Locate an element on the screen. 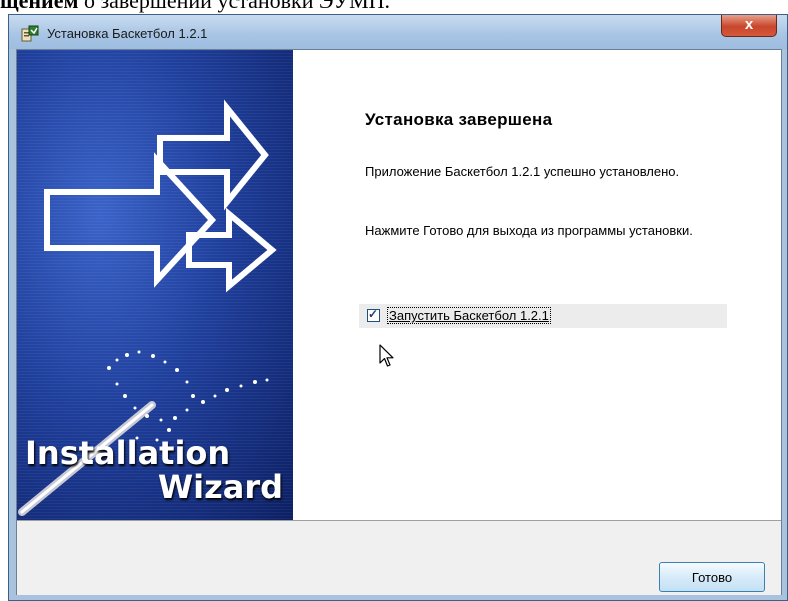  check-icon: ✓ is located at coordinates (373, 314).